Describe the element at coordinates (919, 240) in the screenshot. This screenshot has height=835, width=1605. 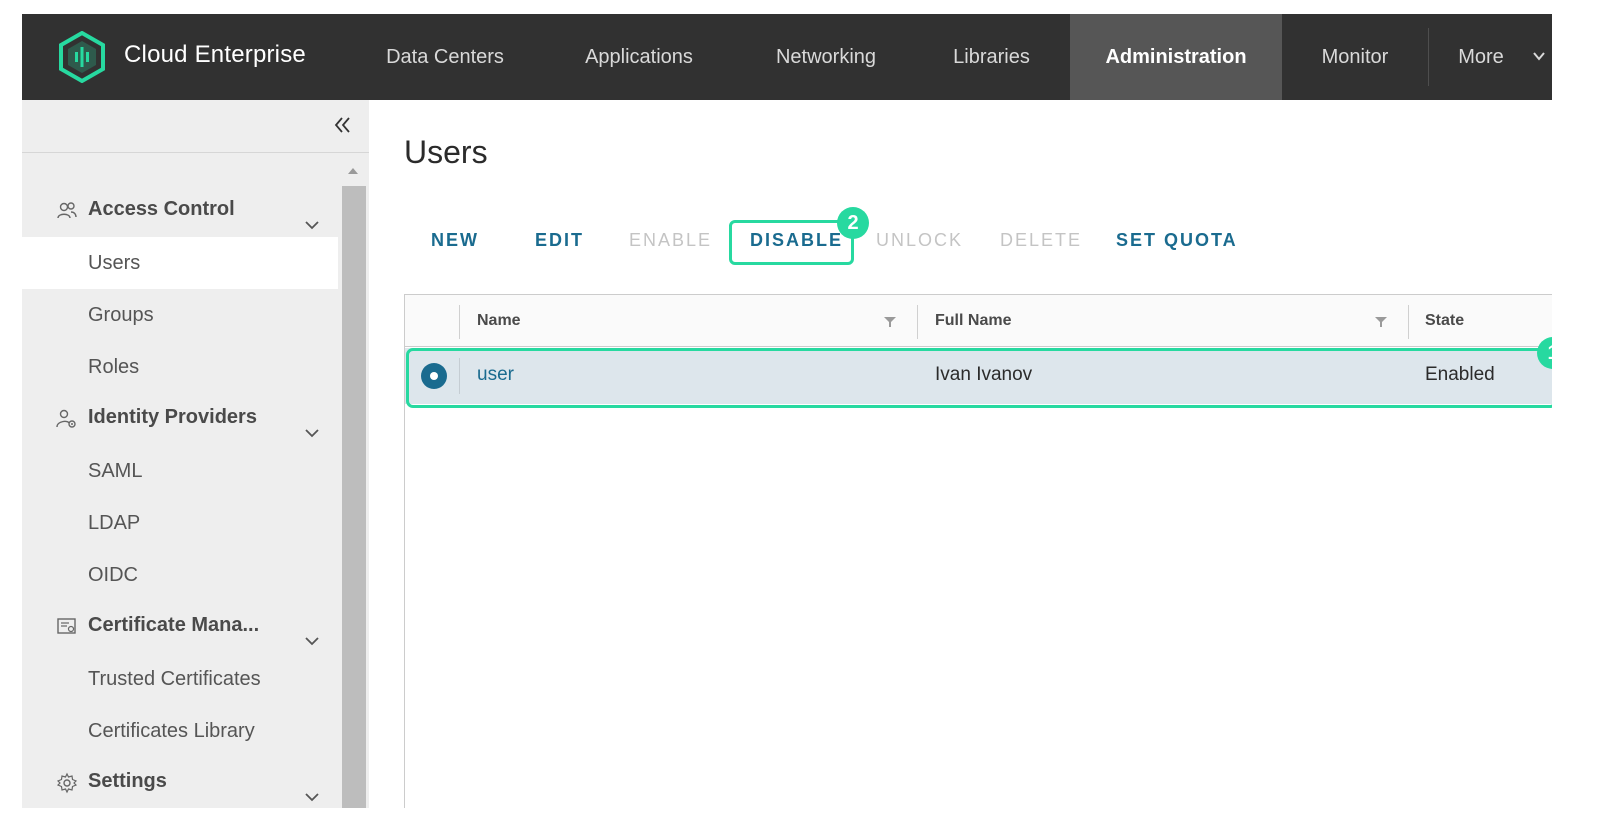
I see `unlock-button: UNLOCK` at that location.